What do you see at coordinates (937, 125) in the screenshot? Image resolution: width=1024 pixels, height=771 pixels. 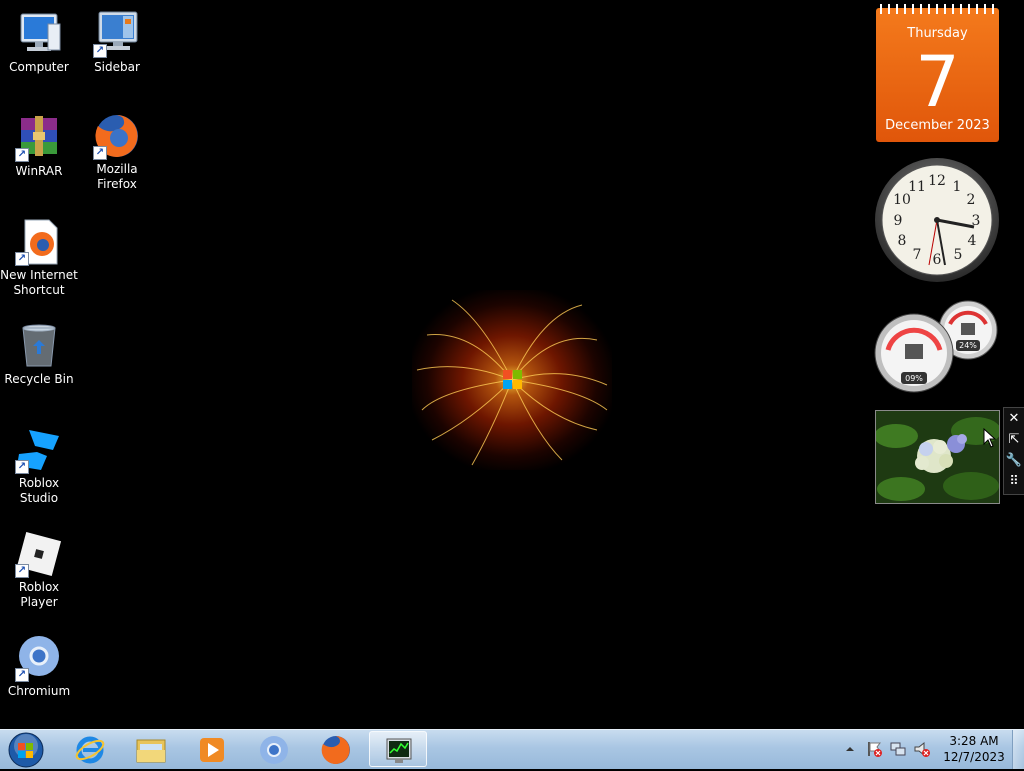 I see `calendar-month-year: December 2023` at bounding box center [937, 125].